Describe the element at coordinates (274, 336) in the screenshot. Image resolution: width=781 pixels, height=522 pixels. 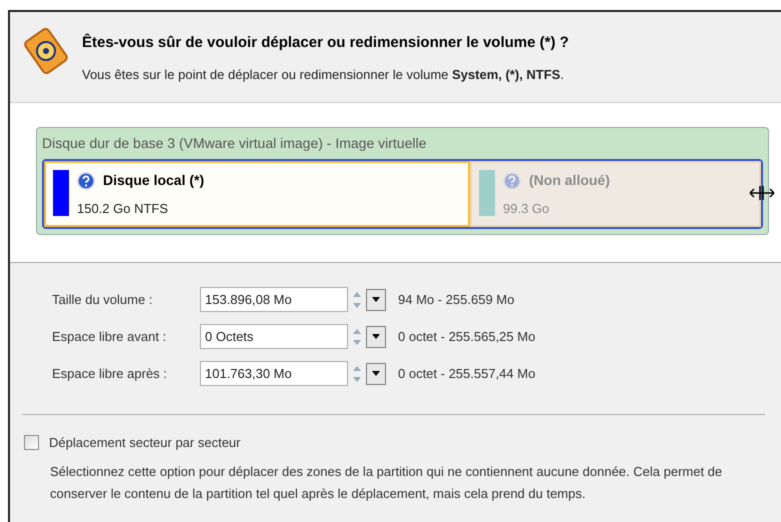
I see `size-input: 0 Octets` at that location.